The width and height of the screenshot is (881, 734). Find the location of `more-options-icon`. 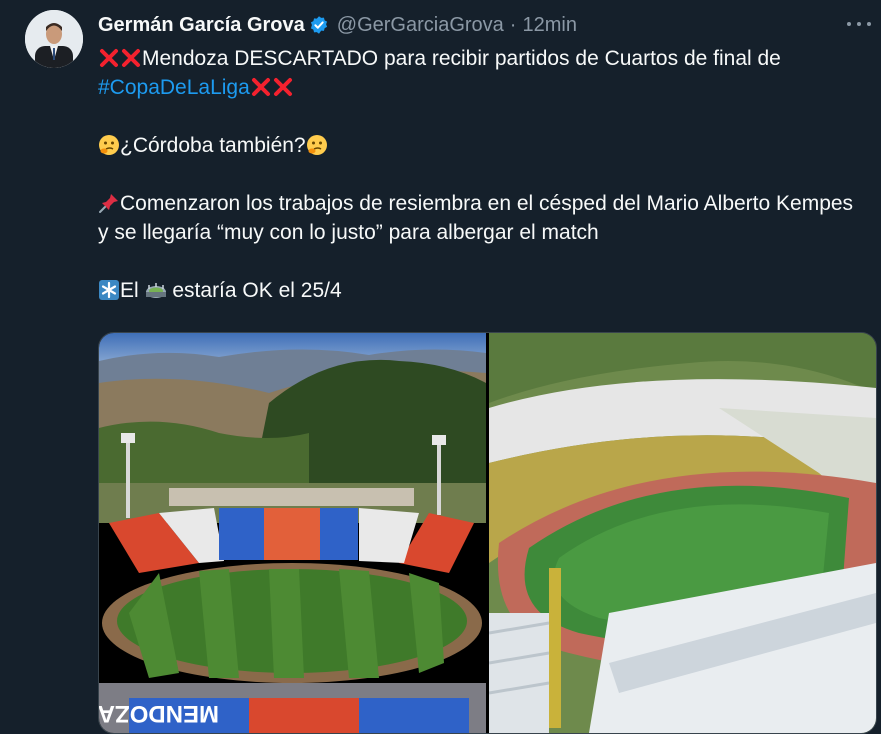

more-options-icon is located at coordinates (859, 24).